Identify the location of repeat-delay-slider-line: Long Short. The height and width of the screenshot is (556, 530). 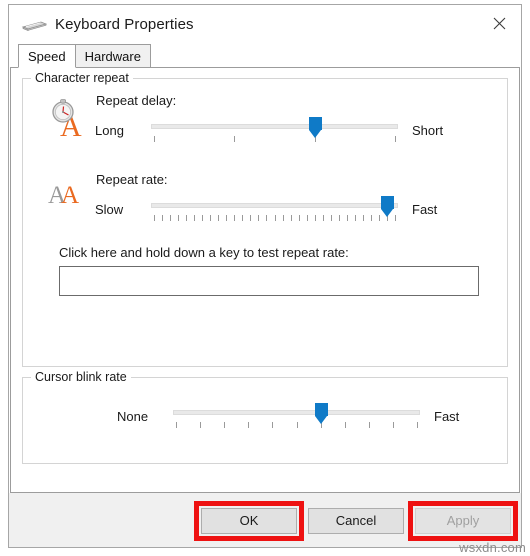
(301, 130).